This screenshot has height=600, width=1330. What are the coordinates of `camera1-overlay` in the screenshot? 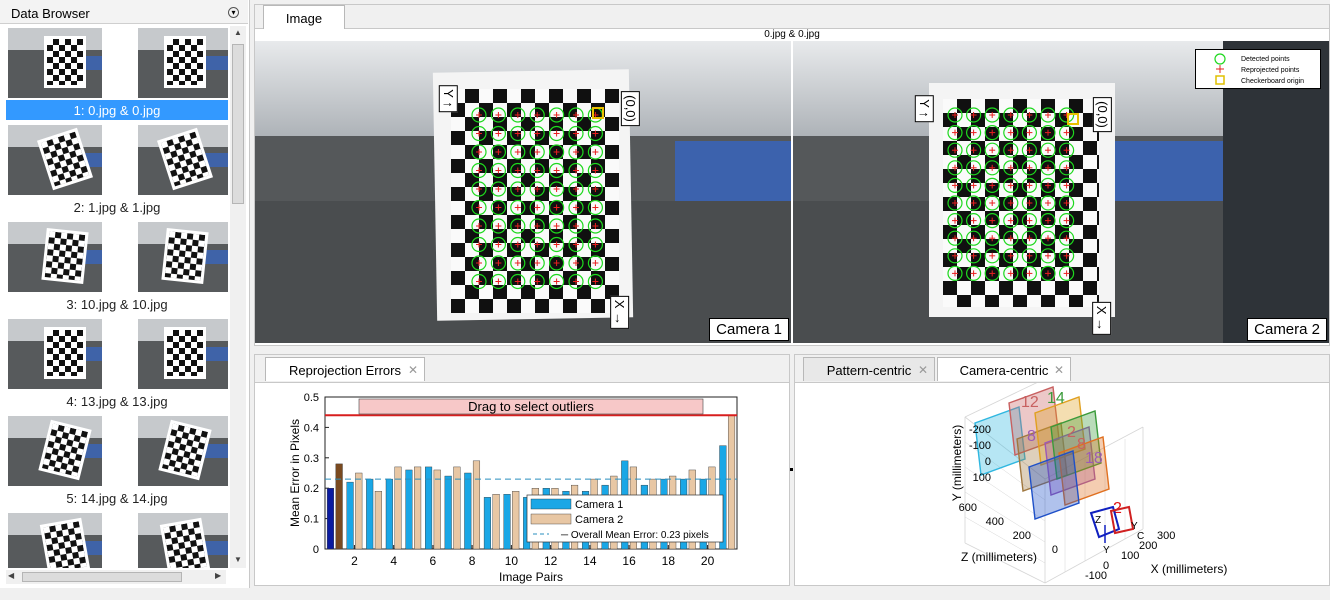 It's located at (537, 198).